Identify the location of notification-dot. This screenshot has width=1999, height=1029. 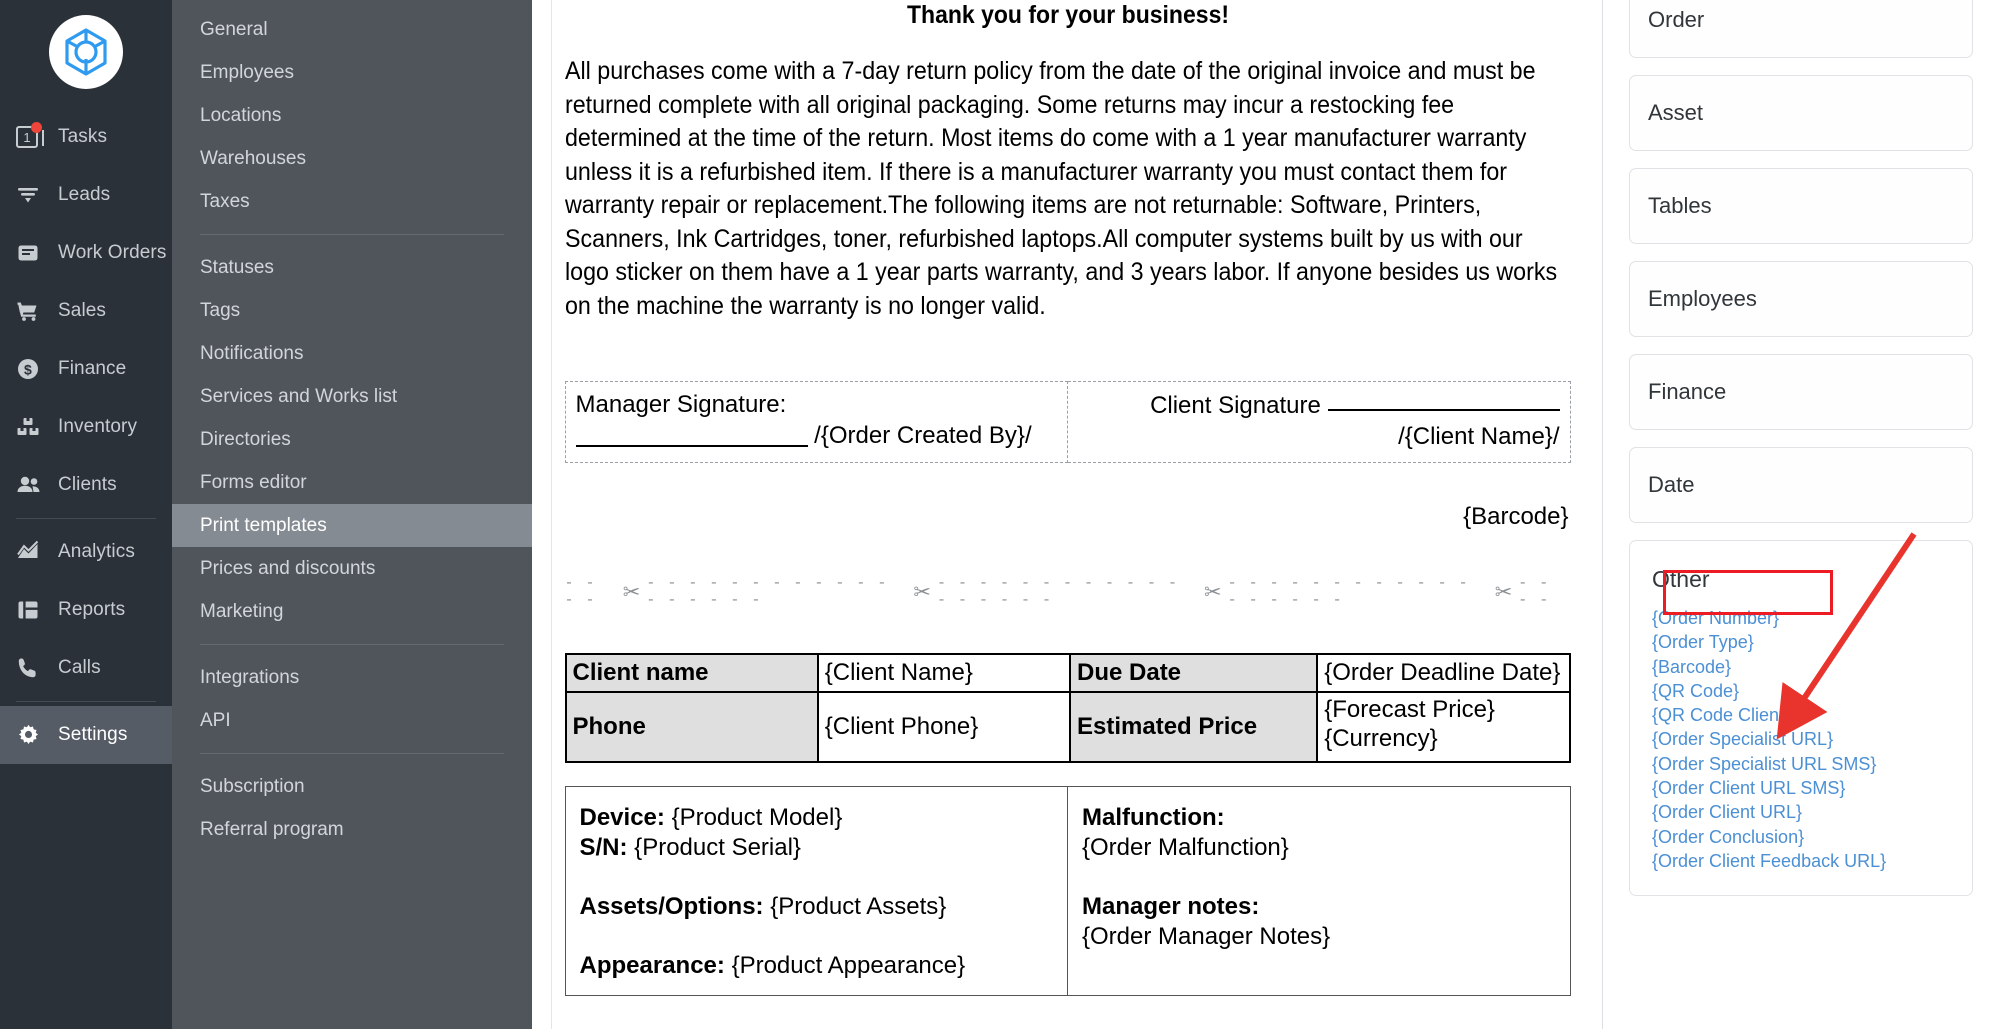
(36, 127).